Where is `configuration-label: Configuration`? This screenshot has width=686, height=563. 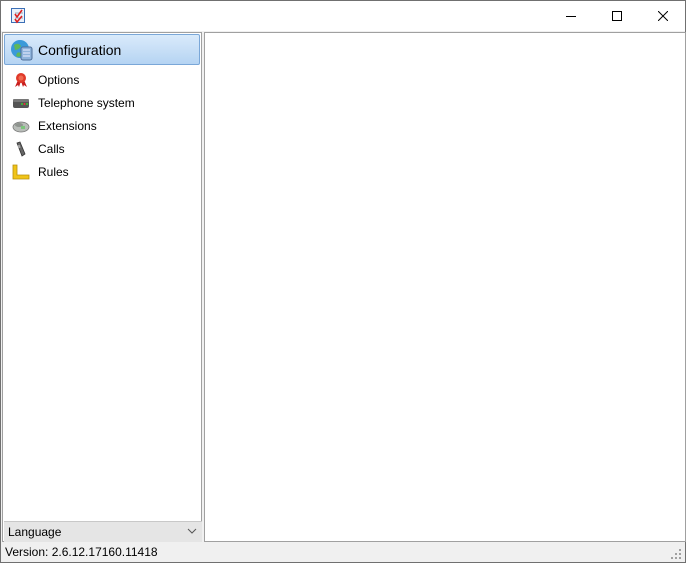
configuration-label: Configuration is located at coordinates (80, 49).